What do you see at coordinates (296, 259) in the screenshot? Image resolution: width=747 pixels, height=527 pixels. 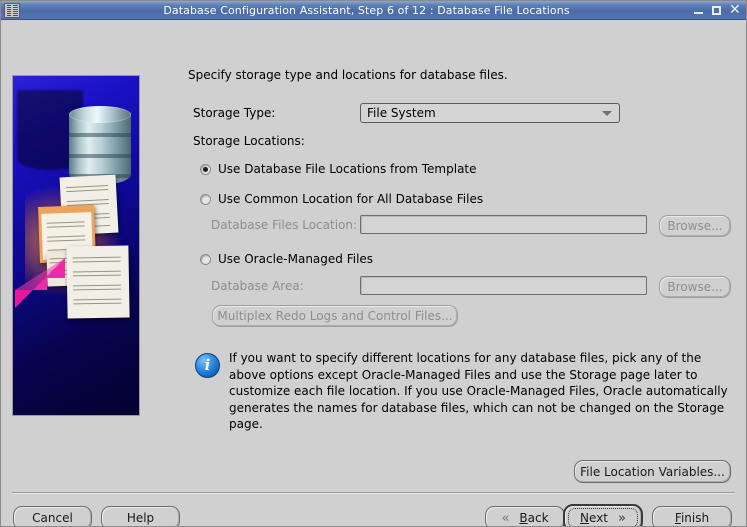 I see `radio-label: Use Oracle-Managed Files` at bounding box center [296, 259].